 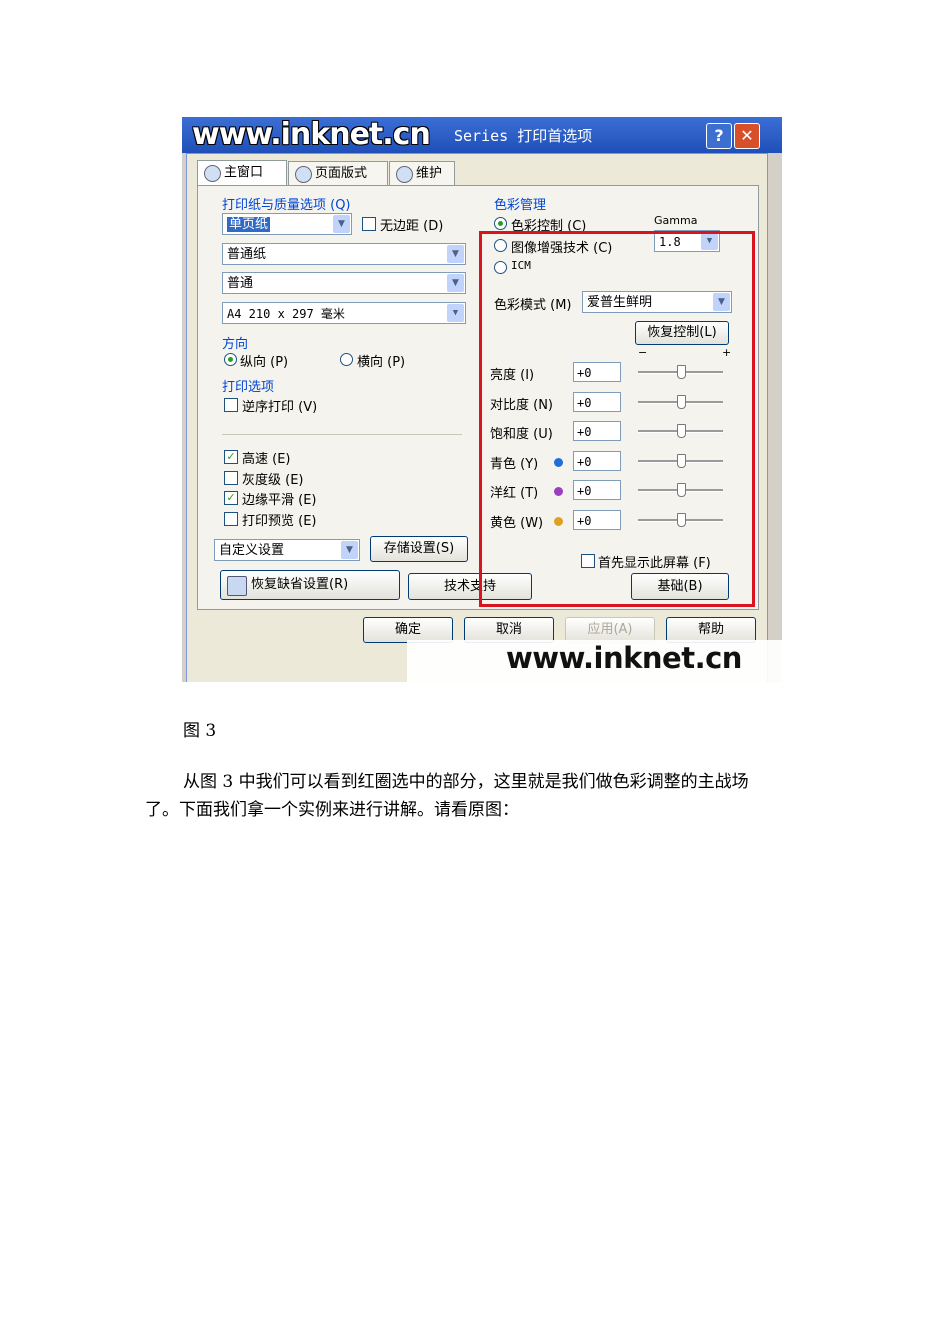 What do you see at coordinates (252, 550) in the screenshot?
I see `custom-settings-value: 自定义设置` at bounding box center [252, 550].